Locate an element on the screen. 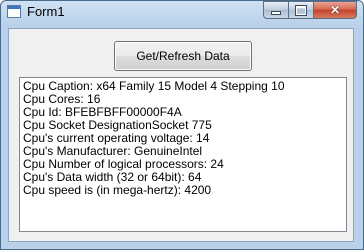 This screenshot has width=364, height=250. close-button: ✕ is located at coordinates (335, 10).